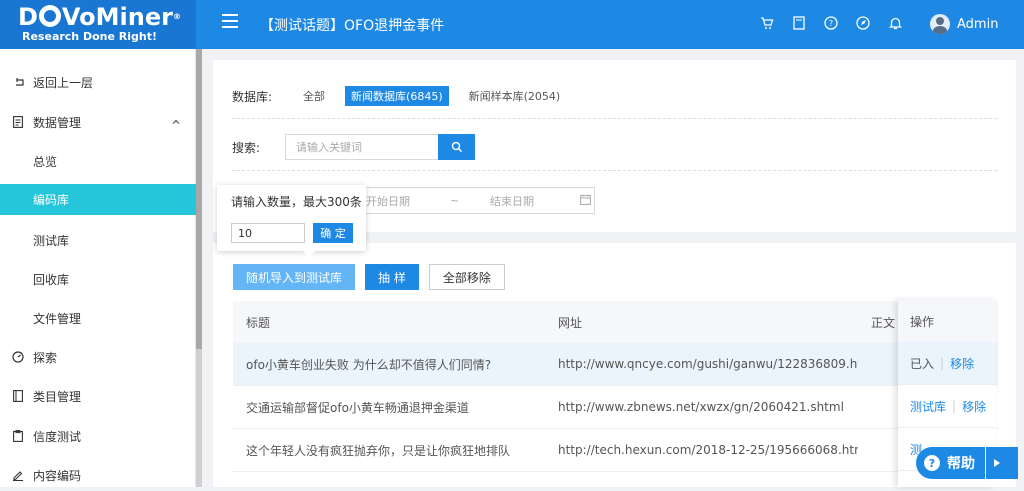  Describe the element at coordinates (51, 240) in the screenshot. I see `sidebar-item-label: 测试库` at that location.